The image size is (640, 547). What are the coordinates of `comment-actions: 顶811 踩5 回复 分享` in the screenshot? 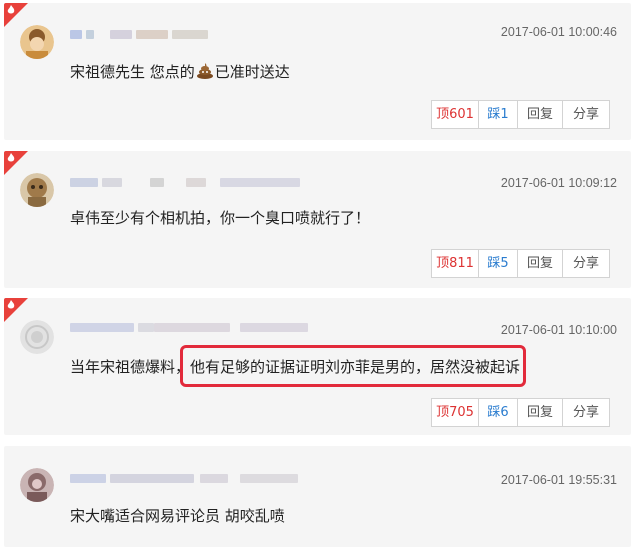 It's located at (520, 263).